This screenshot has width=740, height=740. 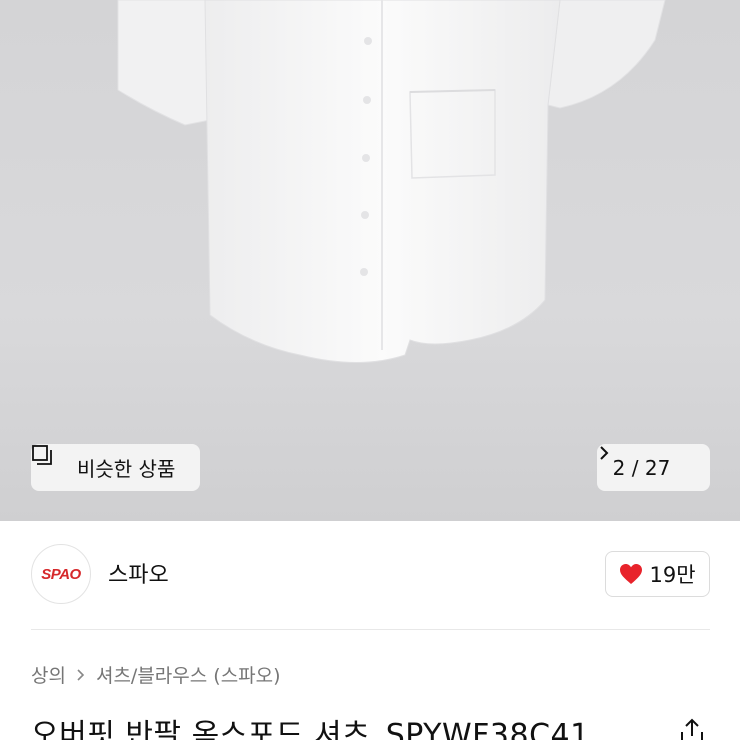 I want to click on similar-products-button: 비슷한 상품, so click(x=115, y=467).